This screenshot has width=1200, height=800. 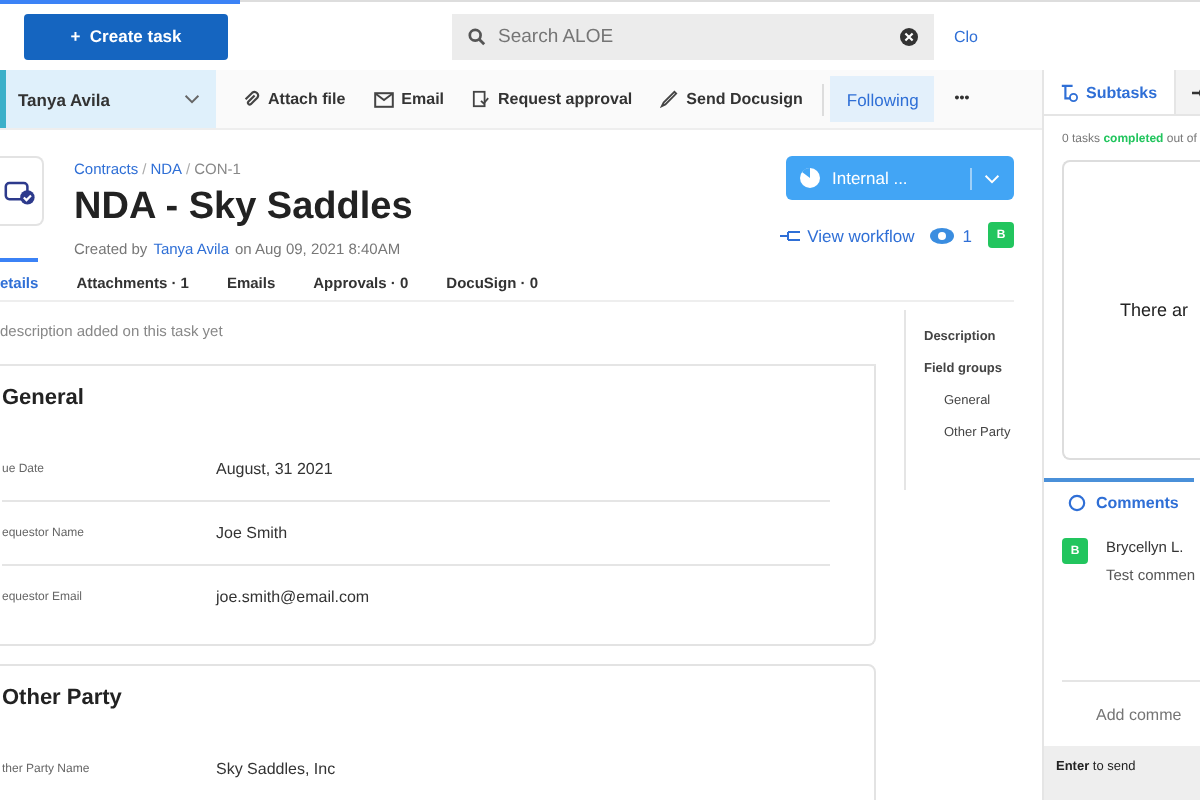 What do you see at coordinates (789, 235) in the screenshot?
I see `workflow-icon` at bounding box center [789, 235].